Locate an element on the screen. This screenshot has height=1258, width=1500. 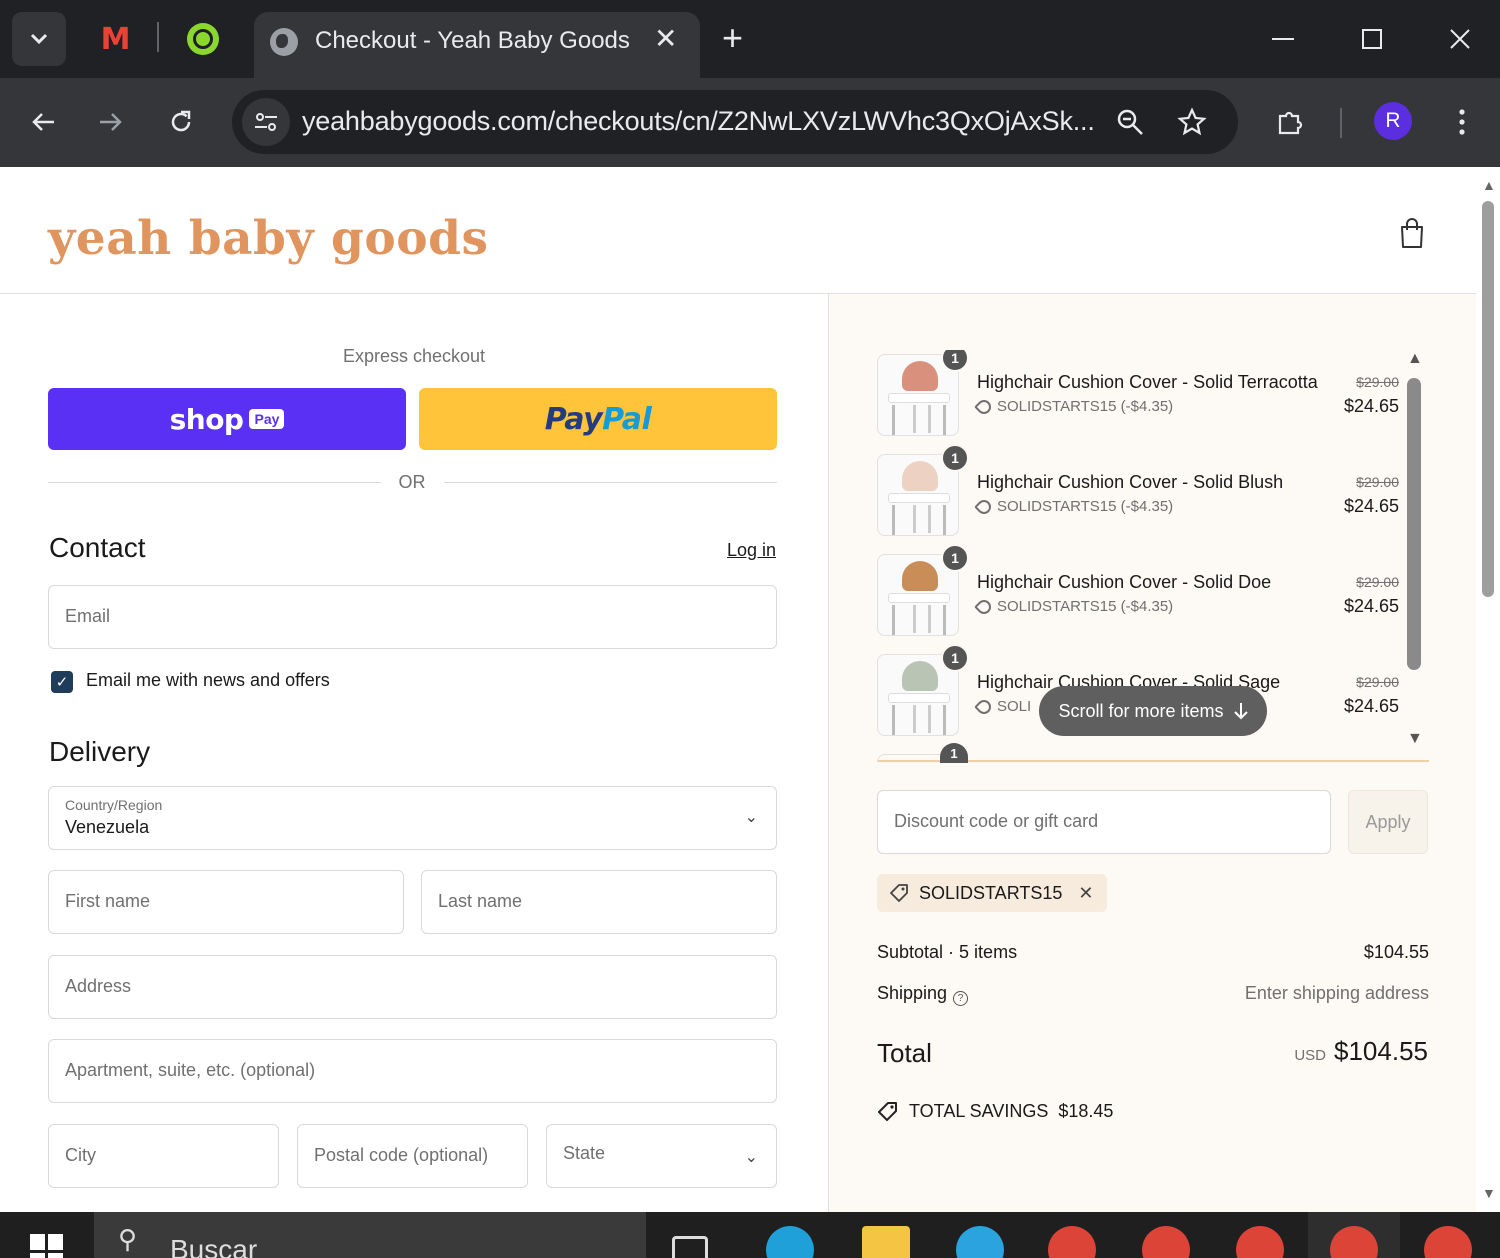
subtotal-value: $104.55 is located at coordinates (1396, 952).